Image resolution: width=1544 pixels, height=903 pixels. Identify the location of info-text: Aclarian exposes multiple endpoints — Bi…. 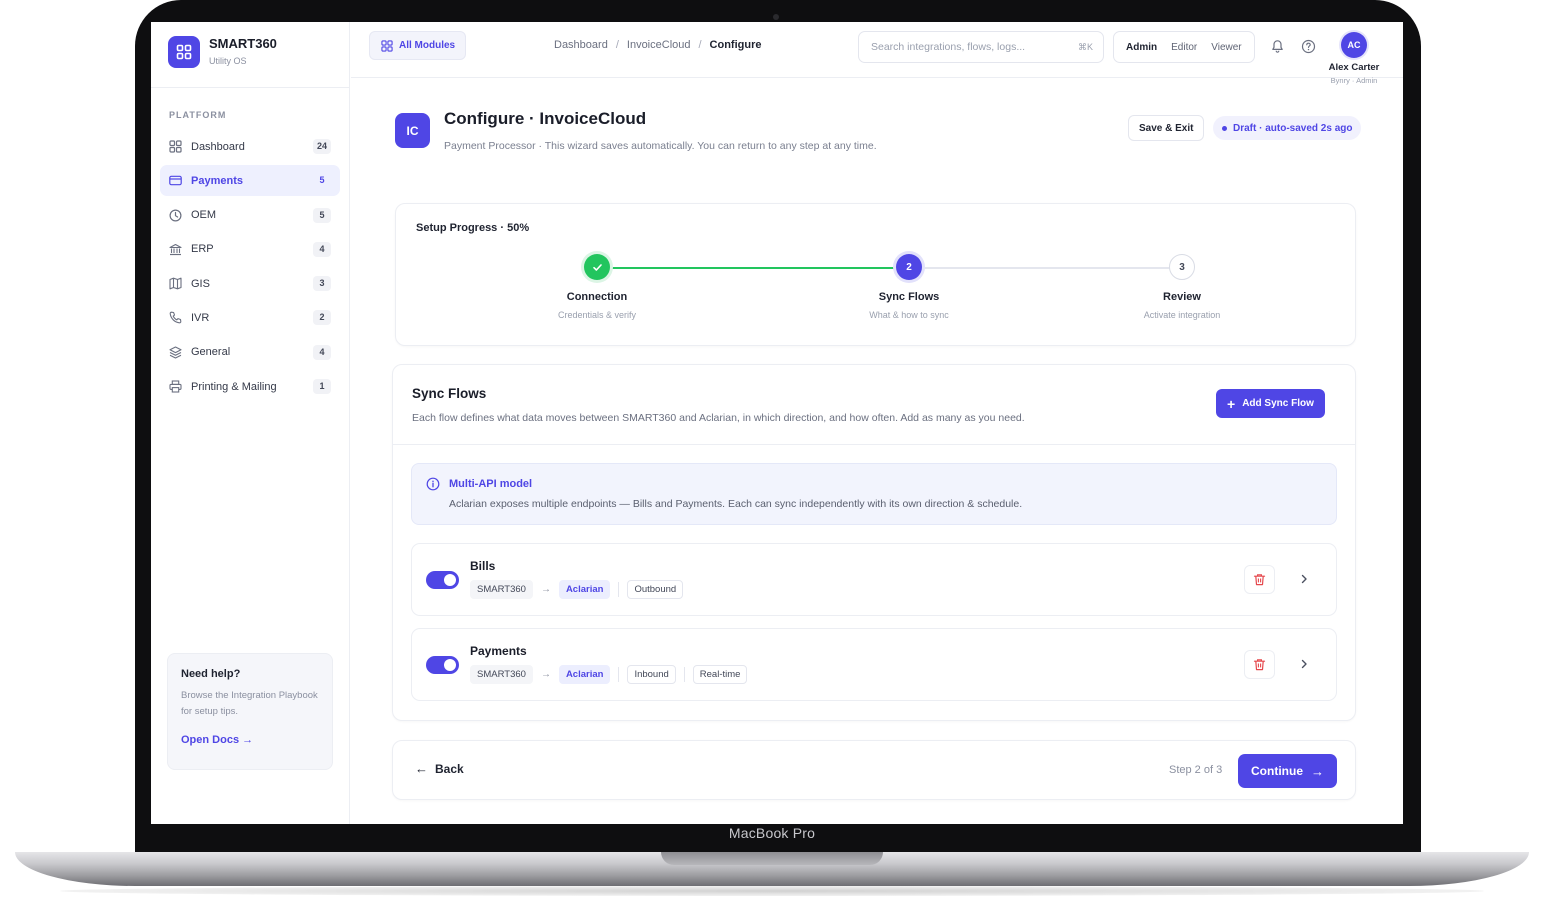
(736, 504).